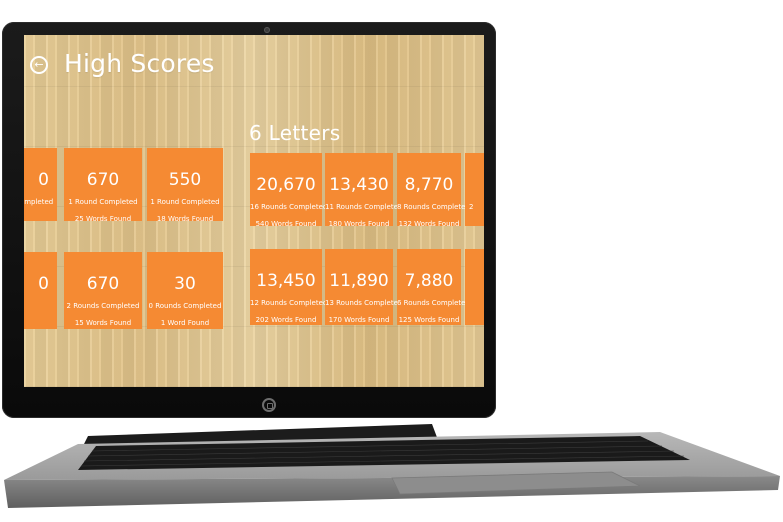  I want to click on tile-score: 11,890, so click(359, 281).